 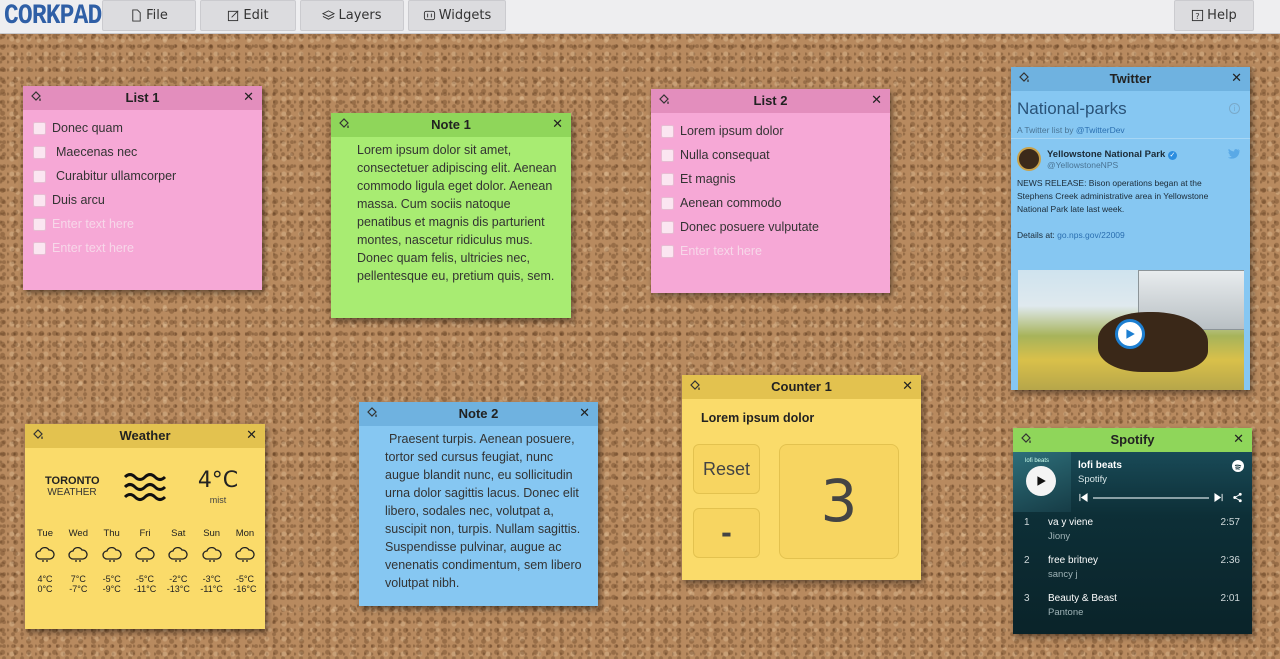 I want to click on list-item-text: Maecenas nec, so click(x=96, y=152).